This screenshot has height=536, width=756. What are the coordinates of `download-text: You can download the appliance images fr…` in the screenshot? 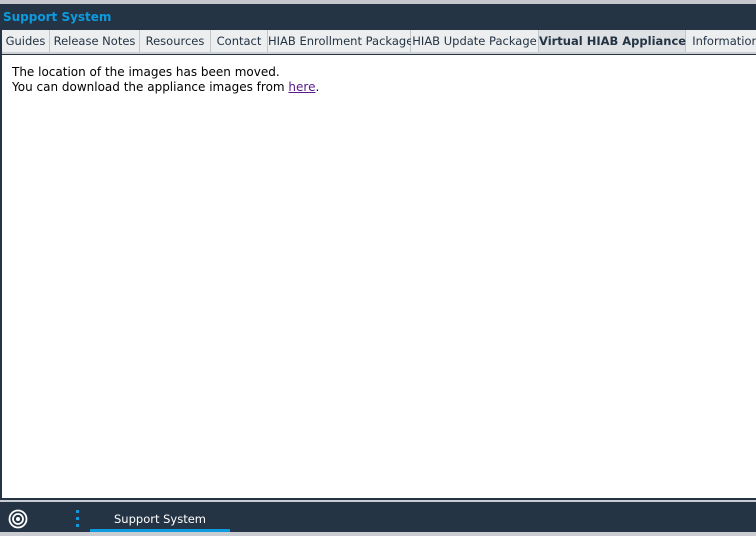 It's located at (150, 87).